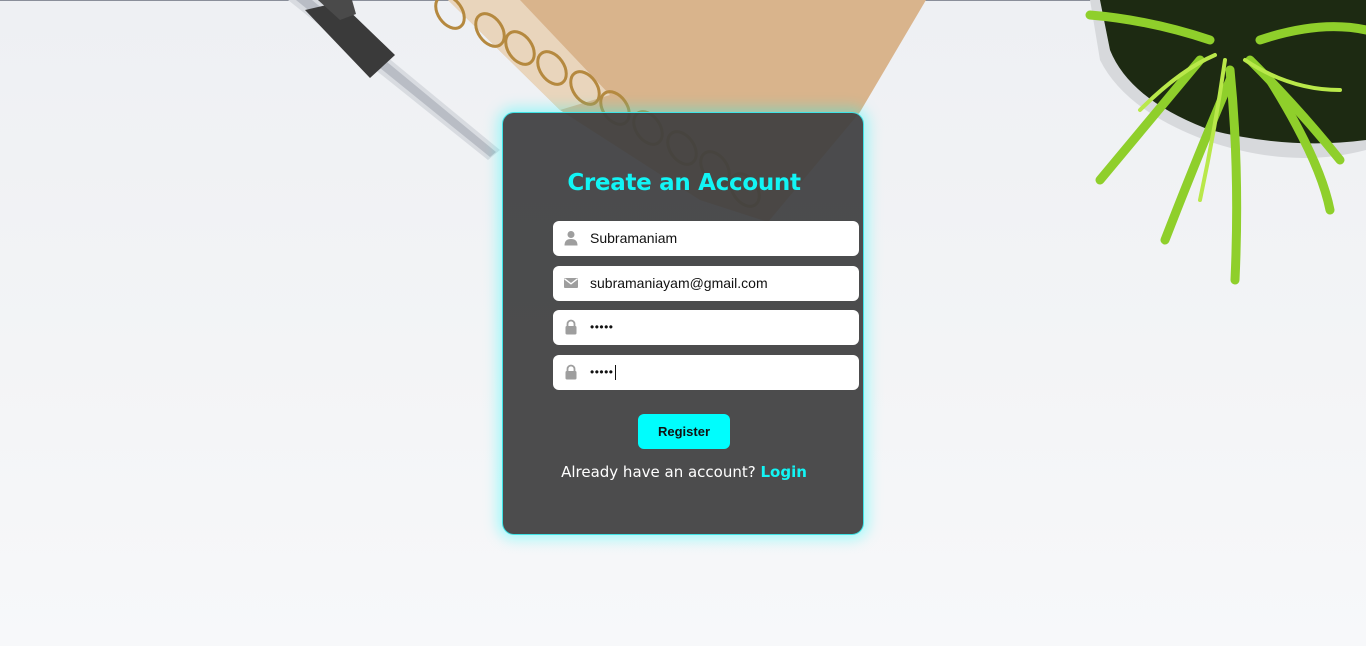 Image resolution: width=1366 pixels, height=646 pixels. Describe the element at coordinates (571, 238) in the screenshot. I see `user-icon` at that location.